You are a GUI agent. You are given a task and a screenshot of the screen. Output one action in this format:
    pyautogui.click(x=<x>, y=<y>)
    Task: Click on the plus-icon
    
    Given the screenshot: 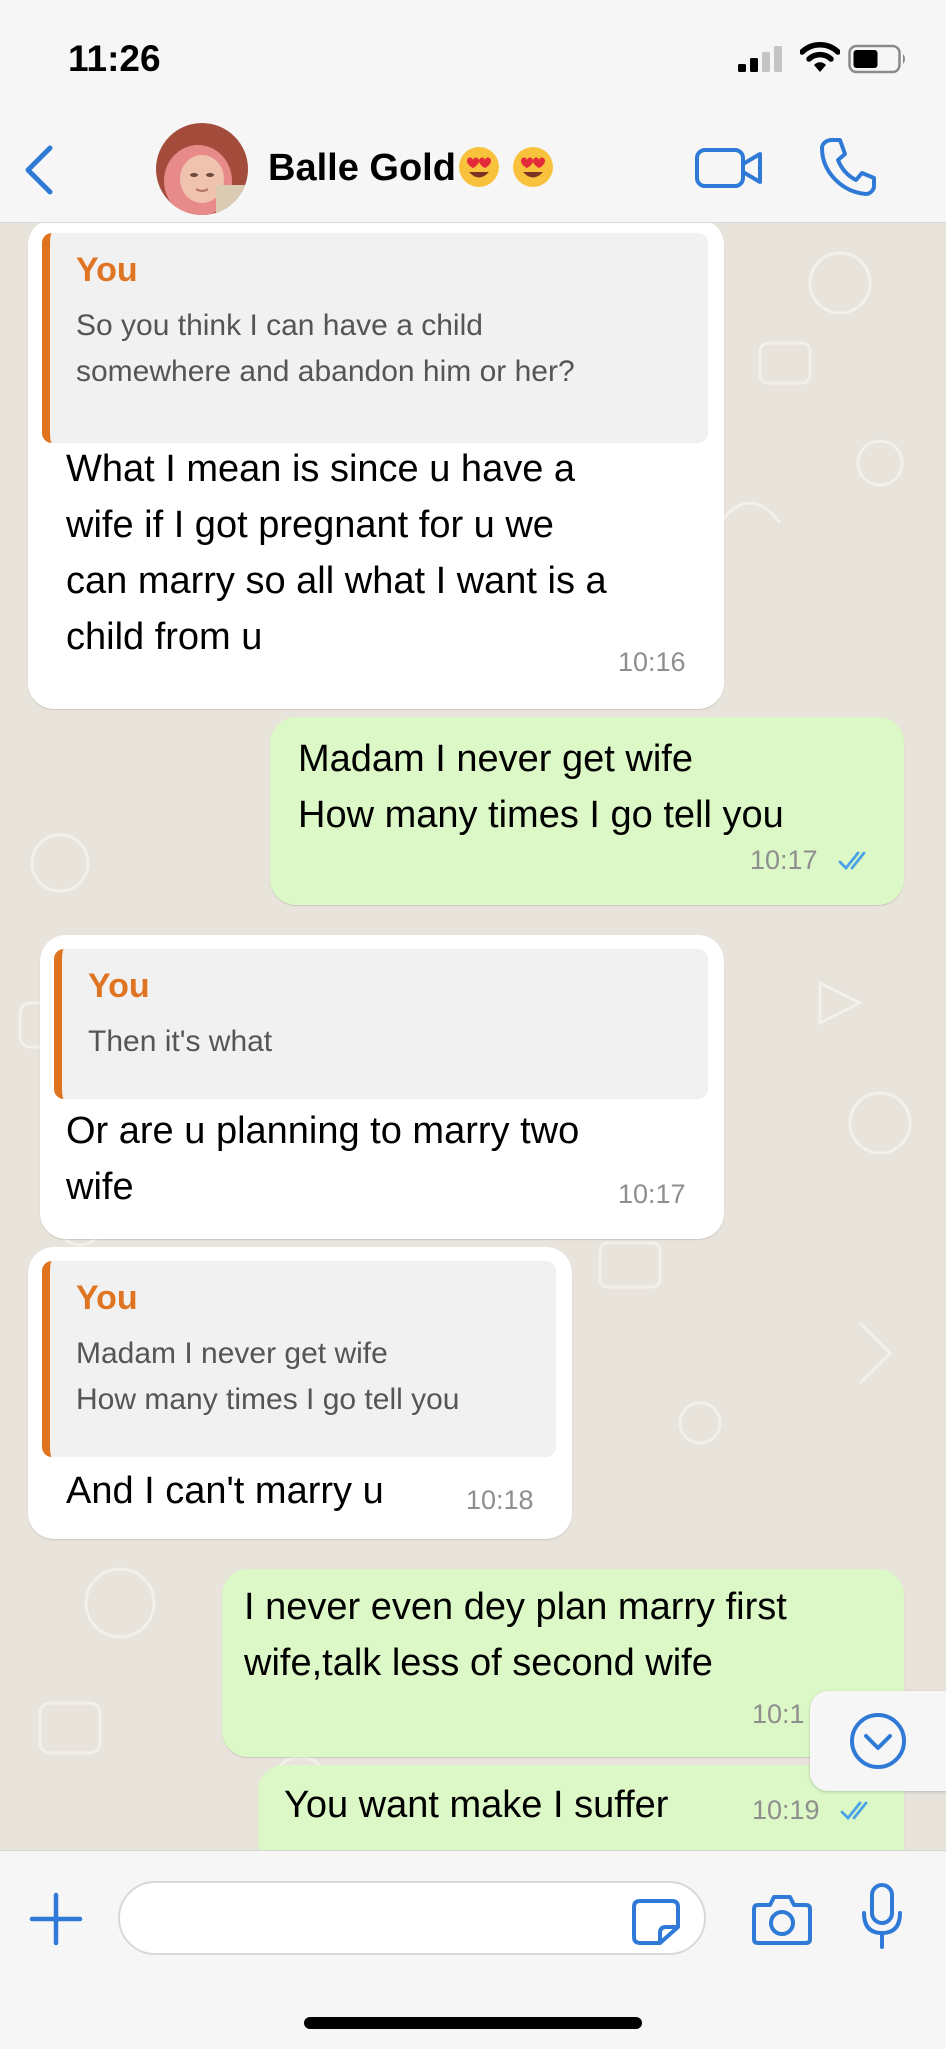 What is the action you would take?
    pyautogui.click(x=56, y=1919)
    